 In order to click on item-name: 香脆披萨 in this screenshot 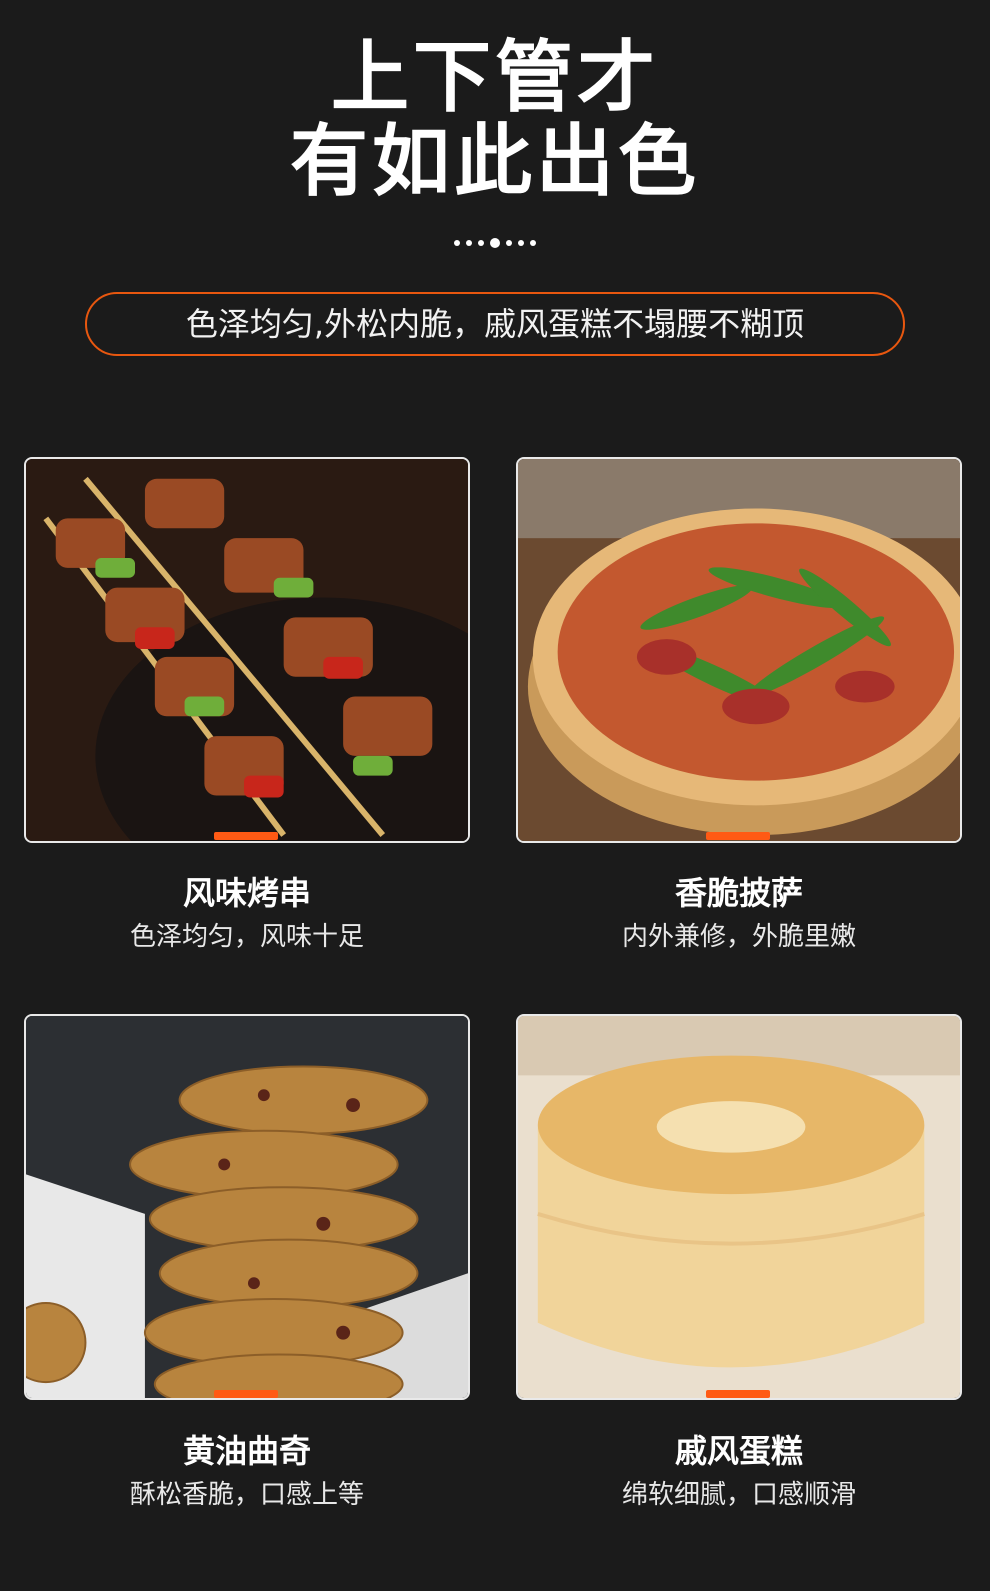, I will do `click(738, 893)`.